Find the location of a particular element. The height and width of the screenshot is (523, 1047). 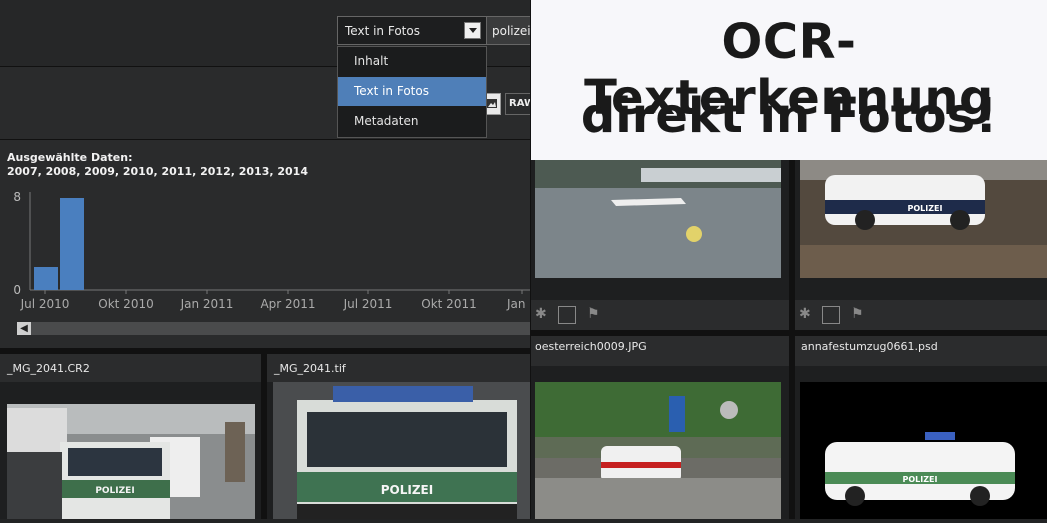

thumbnail-filename: _MG_2041.tif is located at coordinates (310, 368).